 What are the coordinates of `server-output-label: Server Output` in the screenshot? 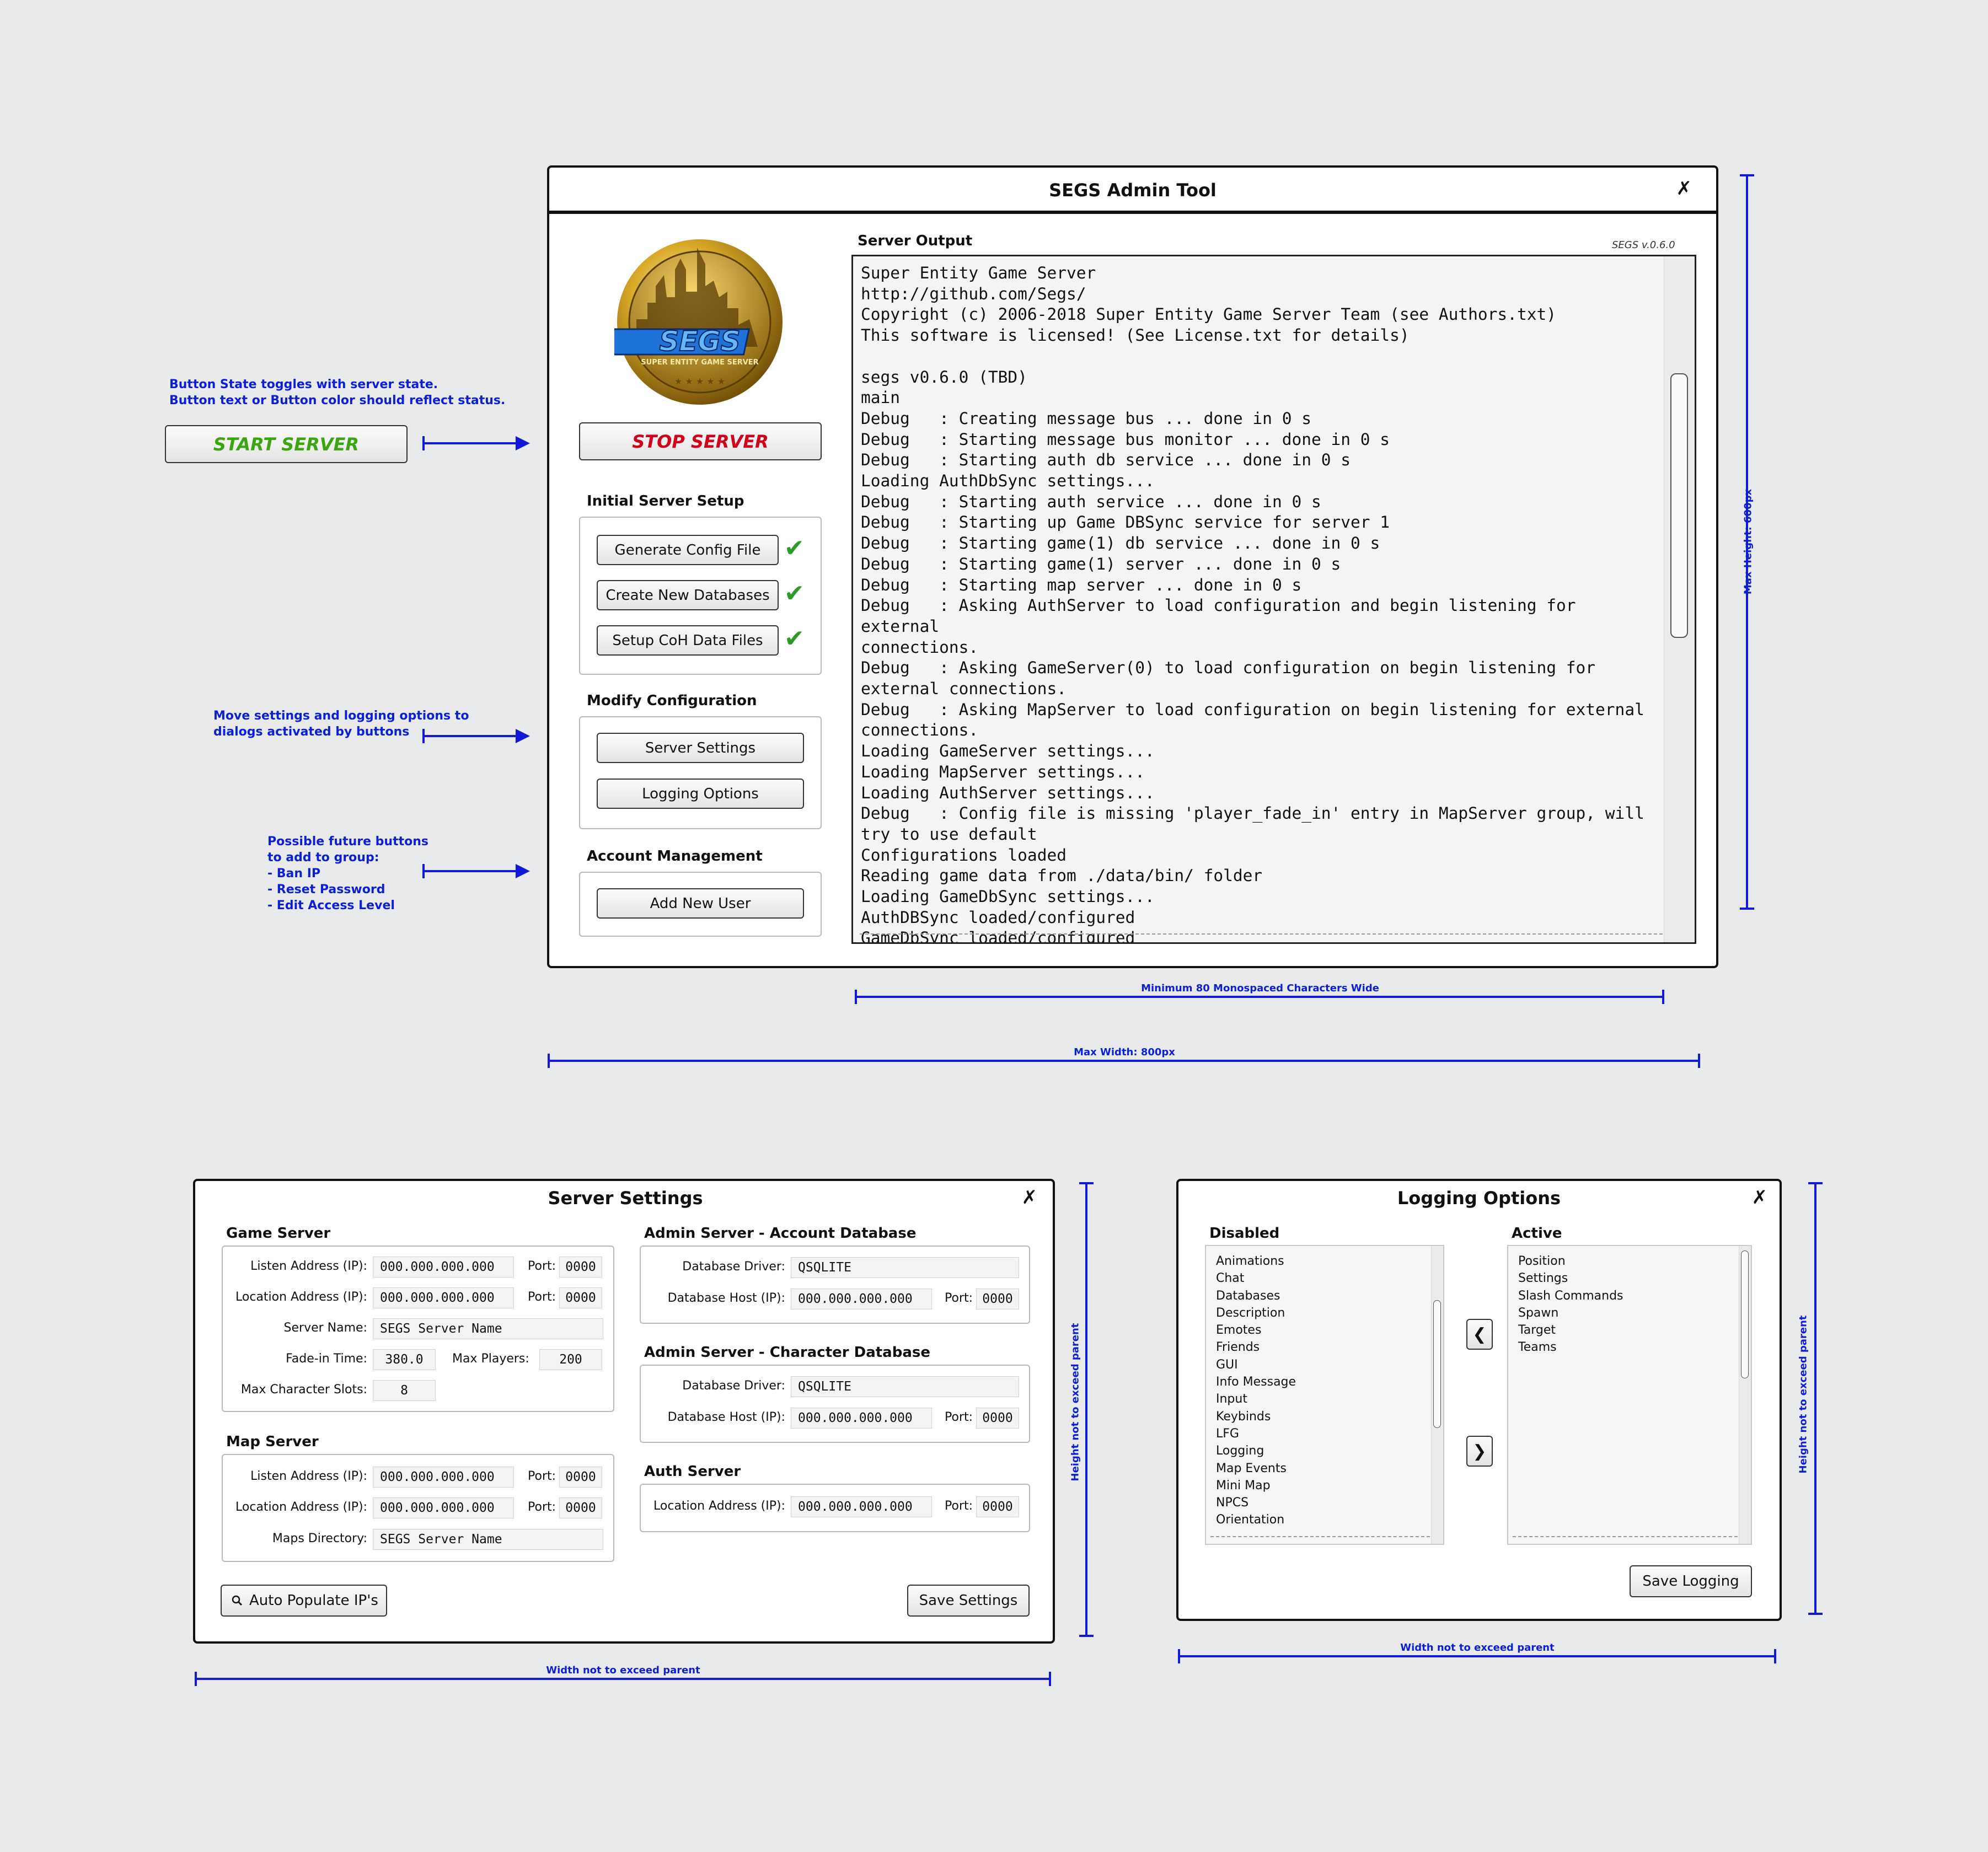 It's located at (915, 241).